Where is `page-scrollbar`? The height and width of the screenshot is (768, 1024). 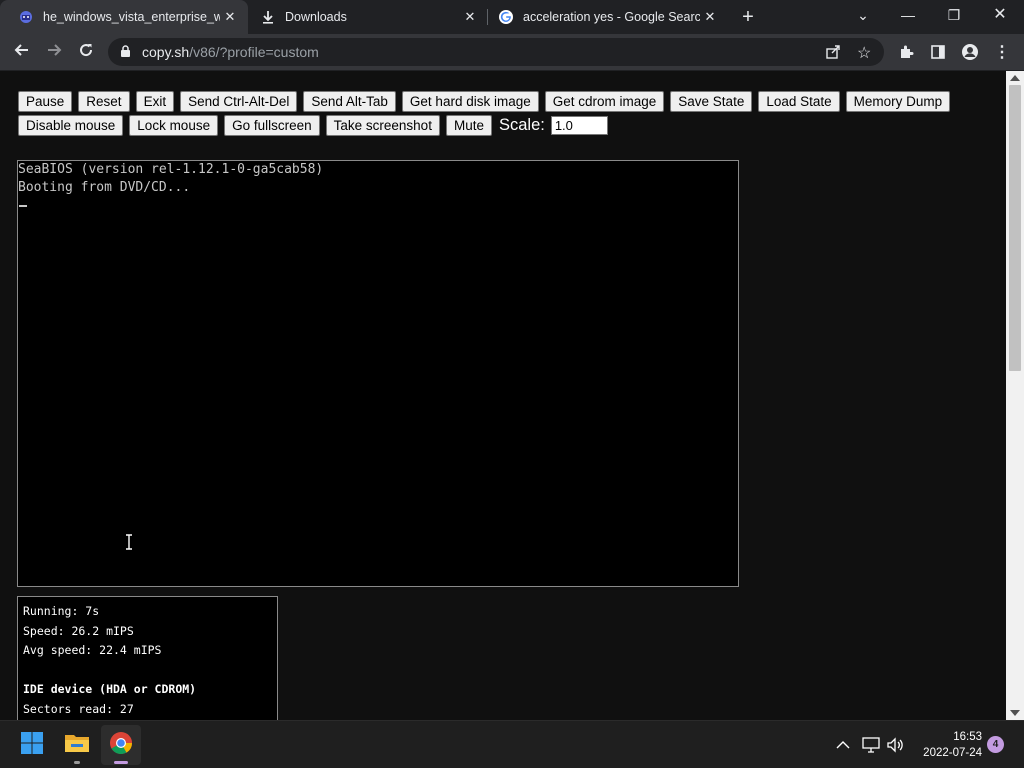 page-scrollbar is located at coordinates (1015, 395).